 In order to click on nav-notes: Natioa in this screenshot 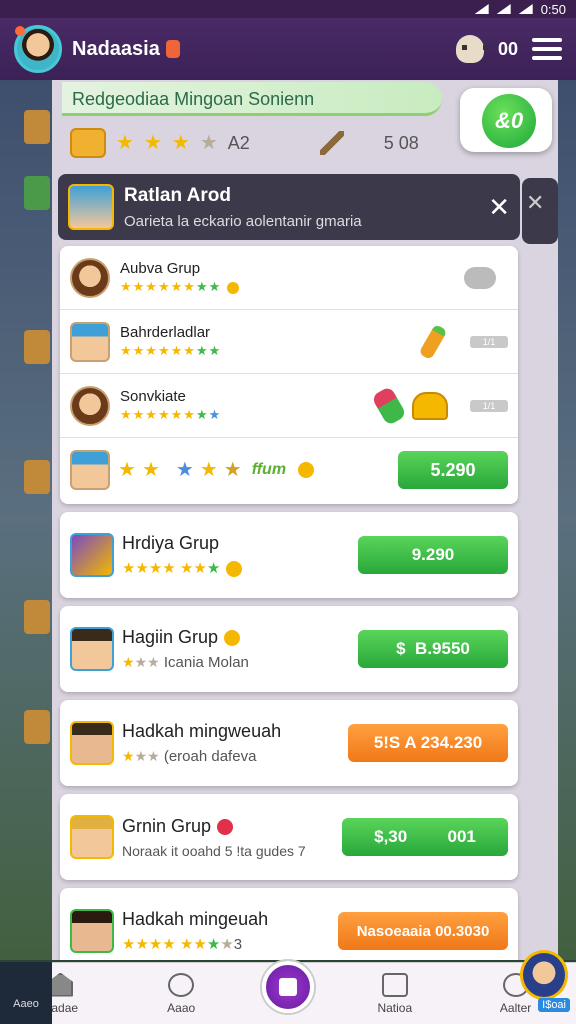, I will do `click(395, 993)`.